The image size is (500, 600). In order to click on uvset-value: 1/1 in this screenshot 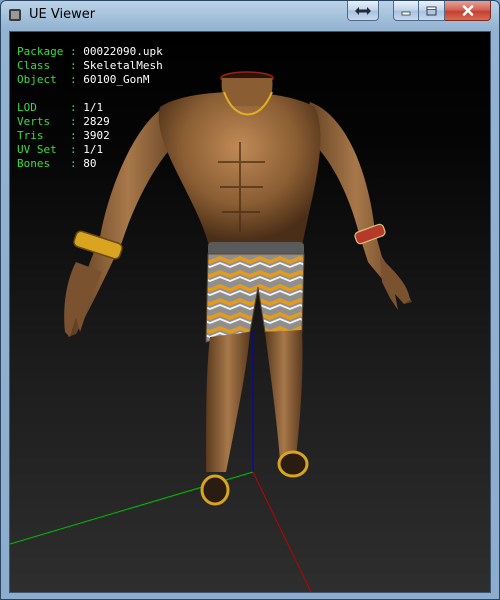, I will do `click(93, 149)`.